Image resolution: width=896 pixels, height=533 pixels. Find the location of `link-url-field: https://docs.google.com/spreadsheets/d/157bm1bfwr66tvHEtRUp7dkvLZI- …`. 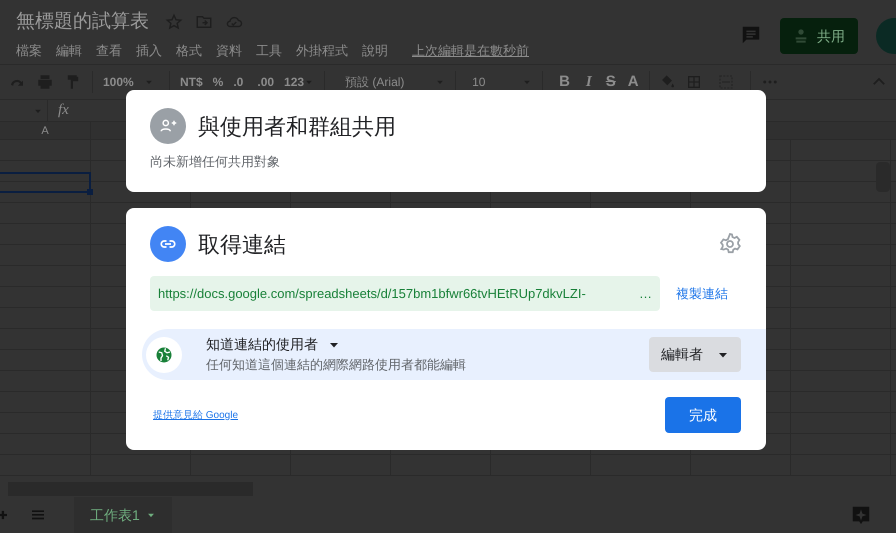

link-url-field: https://docs.google.com/spreadsheets/d/157bm1bfwr66tvHEtRUp7dkvLZI- … is located at coordinates (405, 293).